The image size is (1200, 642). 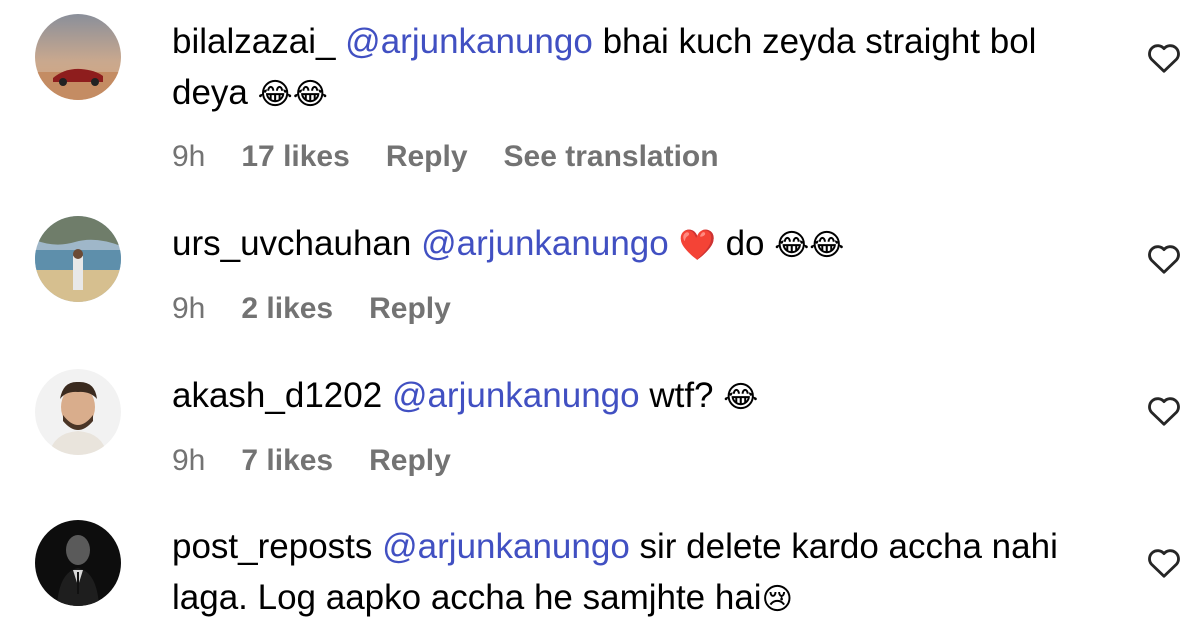 I want to click on comment-body: wtf?, so click(x=681, y=395).